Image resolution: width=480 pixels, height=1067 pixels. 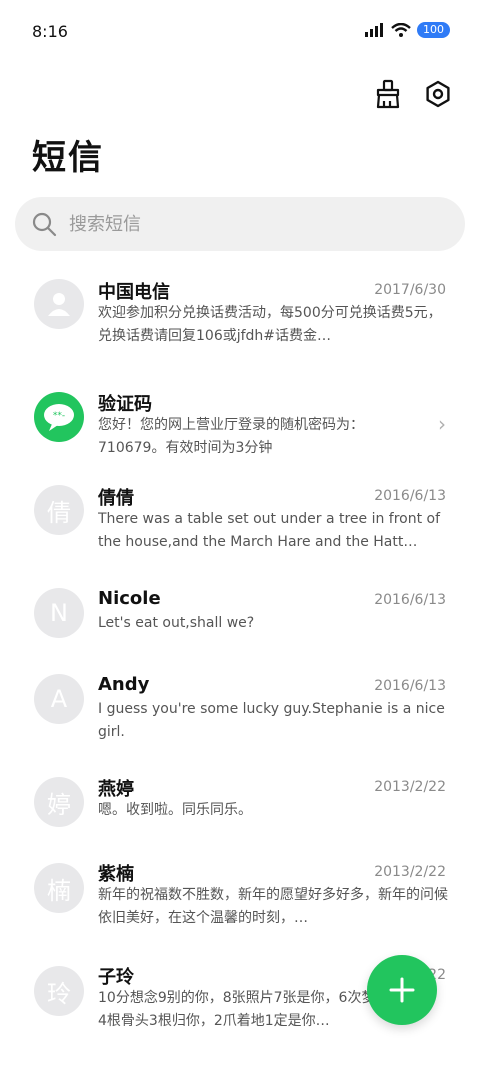 I want to click on contact-name: Nicole, so click(x=129, y=598).